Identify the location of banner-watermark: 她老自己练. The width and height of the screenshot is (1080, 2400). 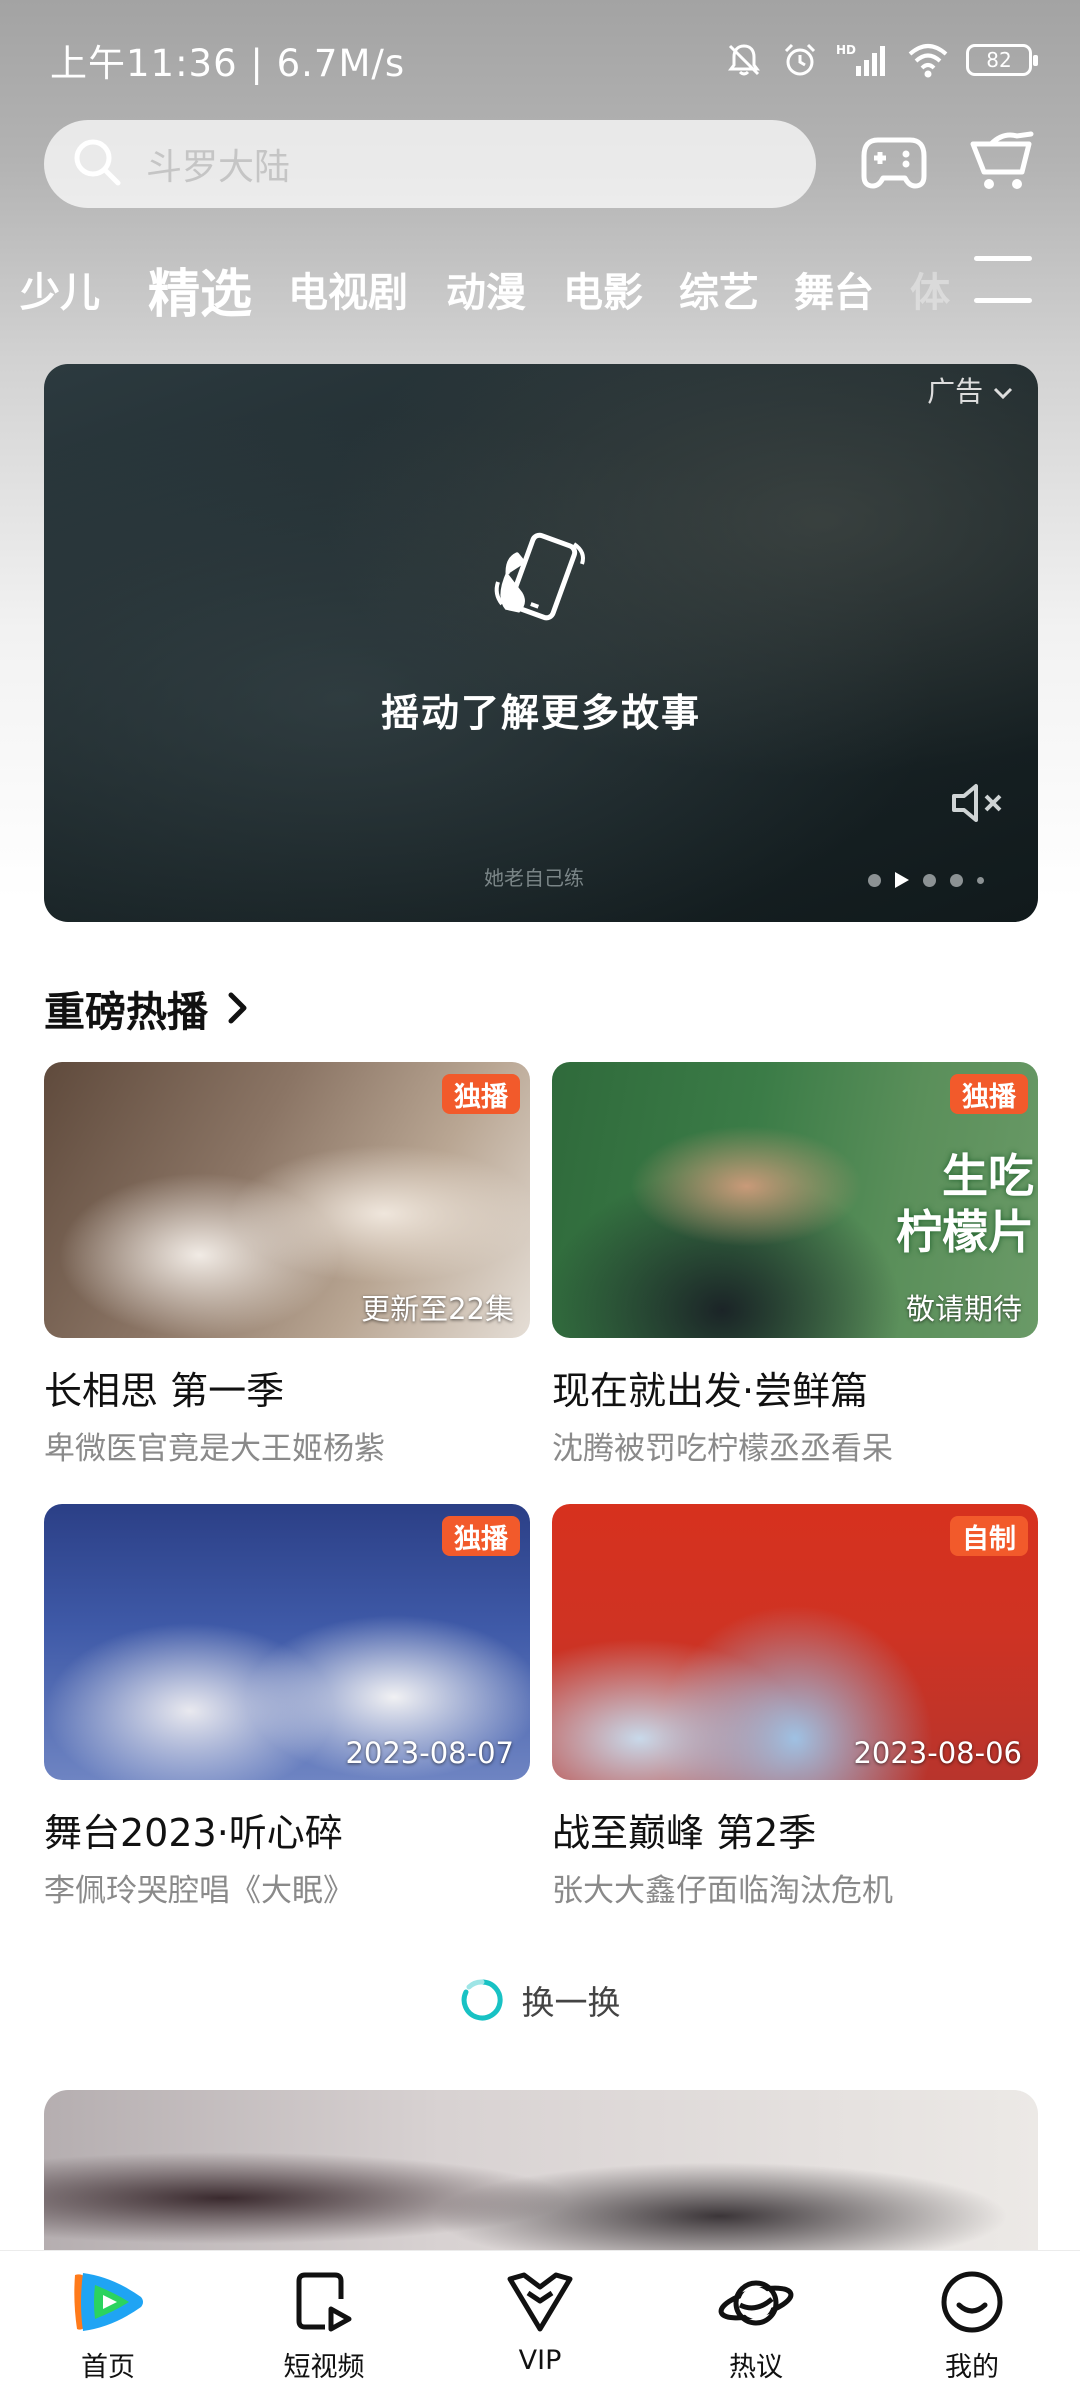
(534, 878).